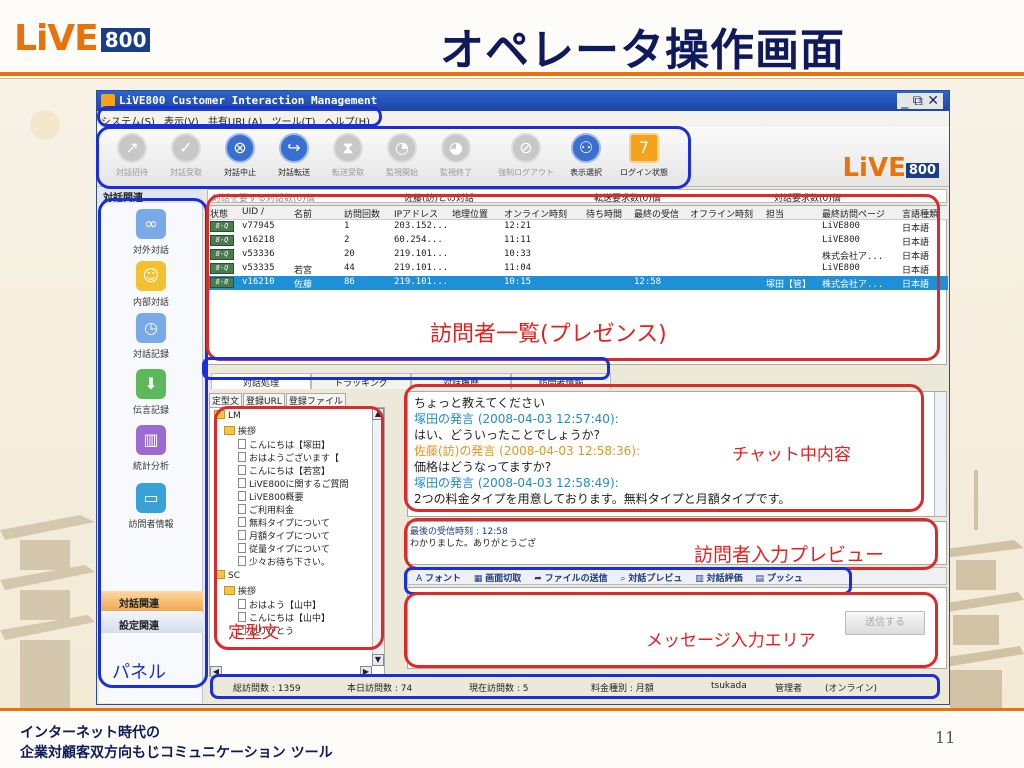 The width and height of the screenshot is (1024, 768). Describe the element at coordinates (628, 581) in the screenshot. I see `message-toolbar-highlight-ring` at that location.